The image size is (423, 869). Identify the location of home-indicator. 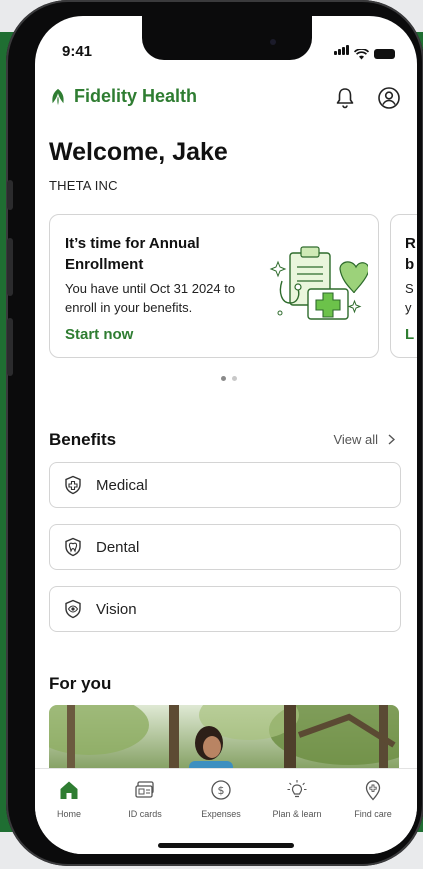
(226, 845).